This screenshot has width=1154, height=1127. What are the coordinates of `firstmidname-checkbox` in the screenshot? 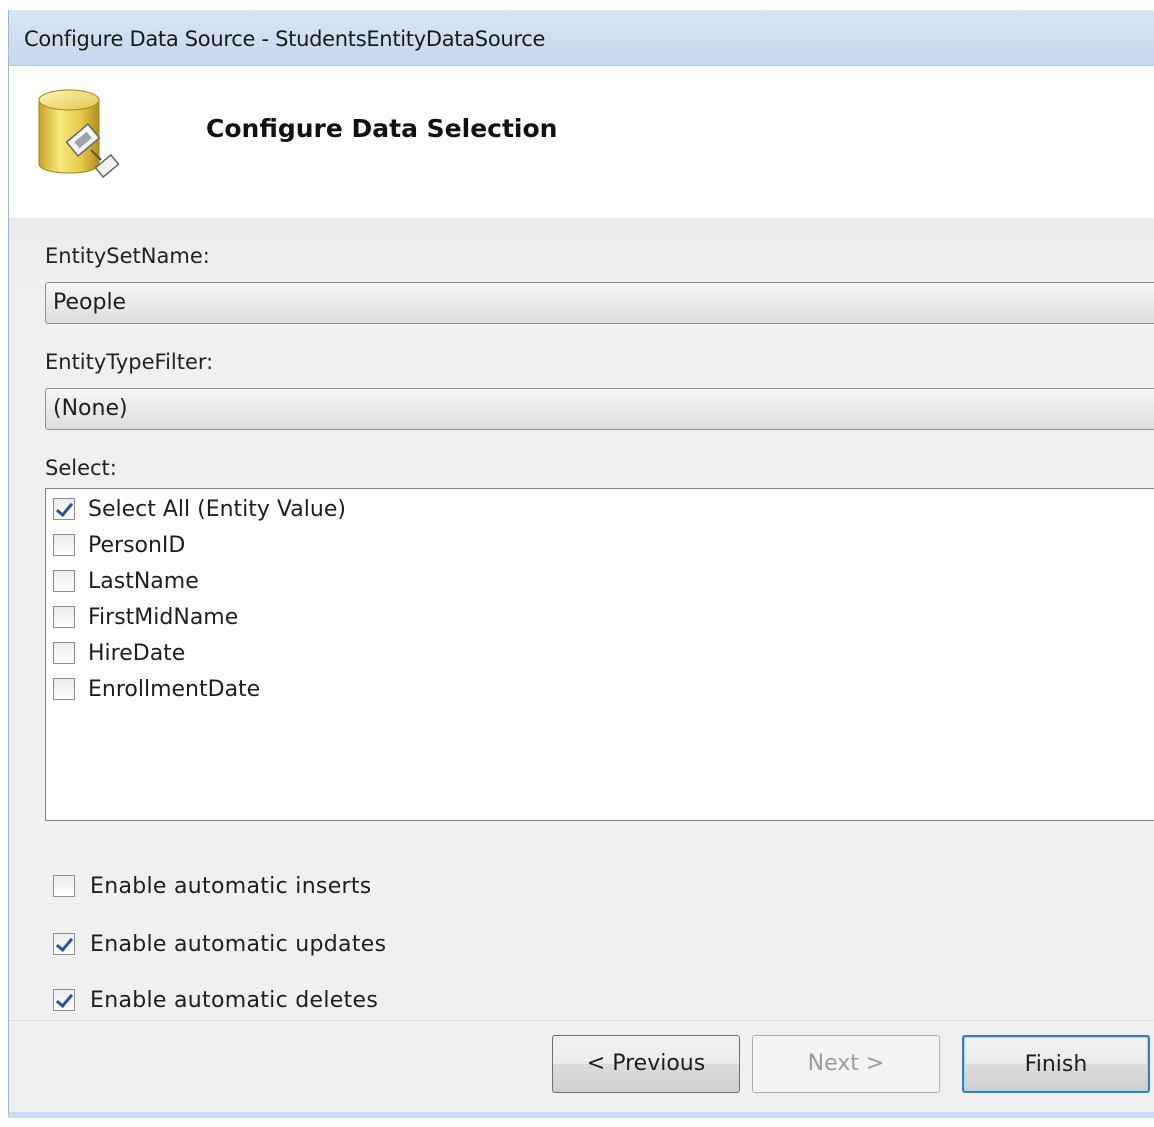 It's located at (64, 617).